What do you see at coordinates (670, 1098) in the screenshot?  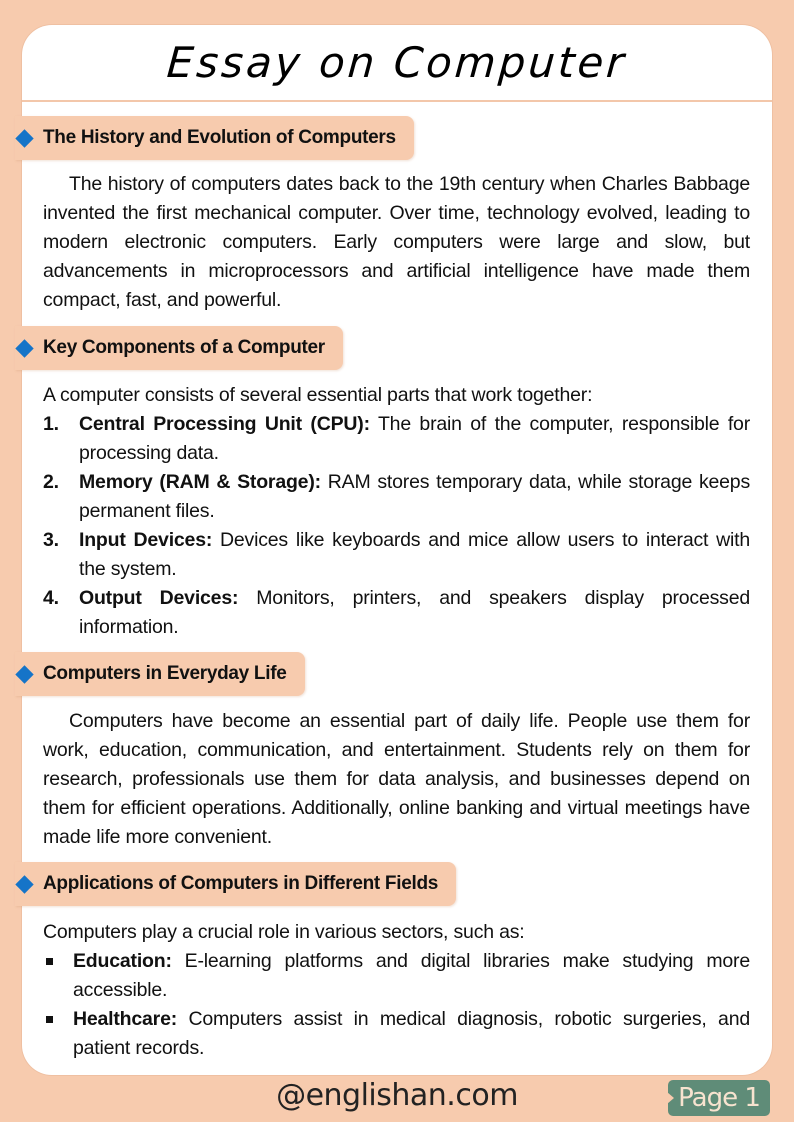 I see `tag-notch-icon` at bounding box center [670, 1098].